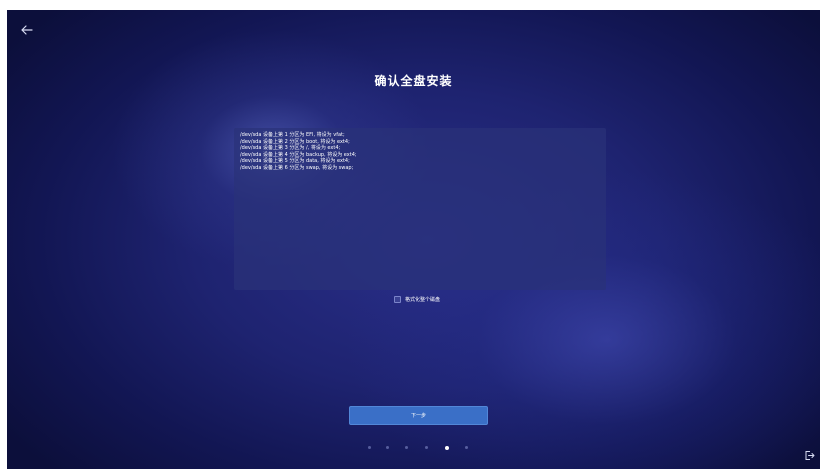 The image size is (827, 474). I want to click on next-button: 下一步, so click(418, 415).